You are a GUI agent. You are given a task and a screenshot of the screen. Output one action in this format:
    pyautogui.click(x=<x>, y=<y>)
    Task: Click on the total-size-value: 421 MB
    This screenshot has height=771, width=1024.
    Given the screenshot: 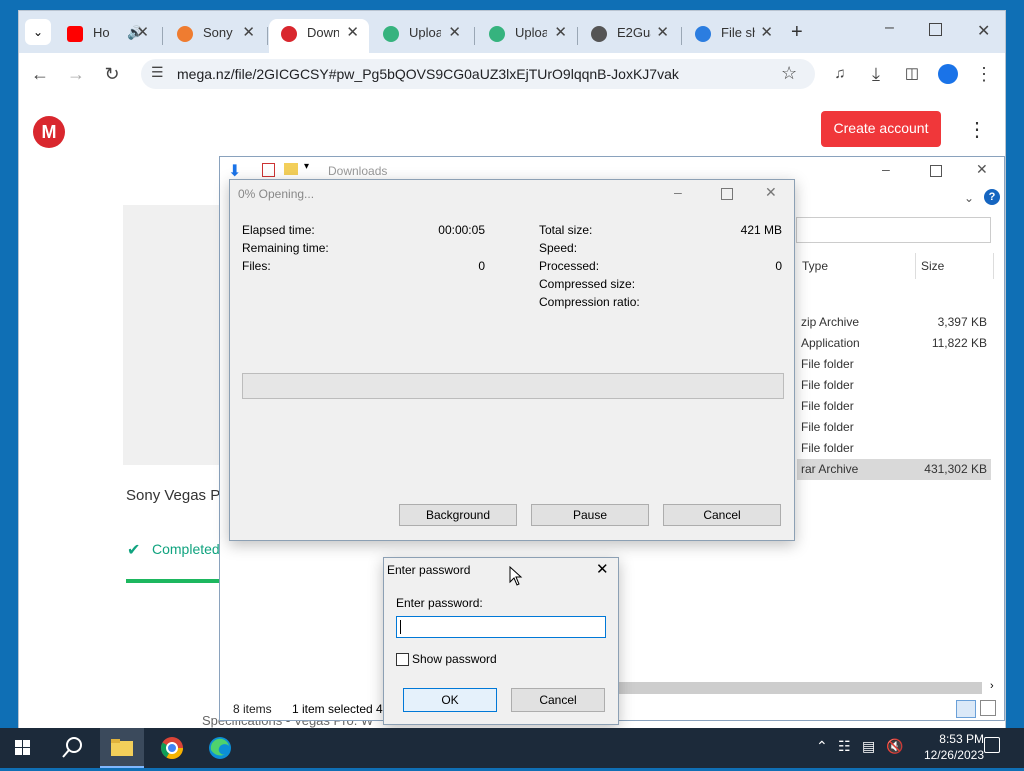 What is the action you would take?
    pyautogui.click(x=761, y=230)
    